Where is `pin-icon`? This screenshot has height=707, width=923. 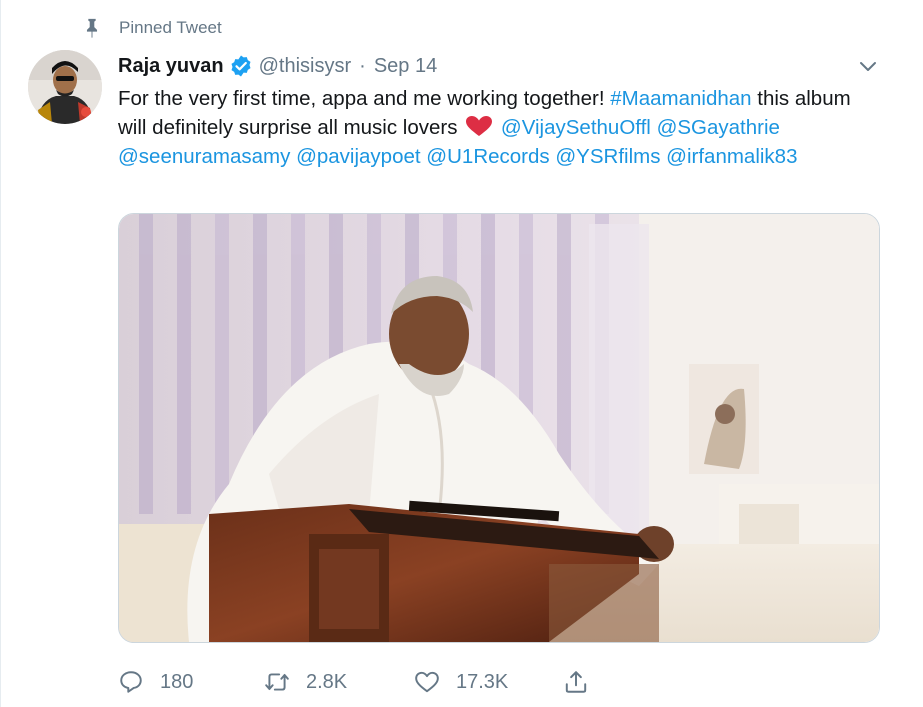 pin-icon is located at coordinates (92, 28).